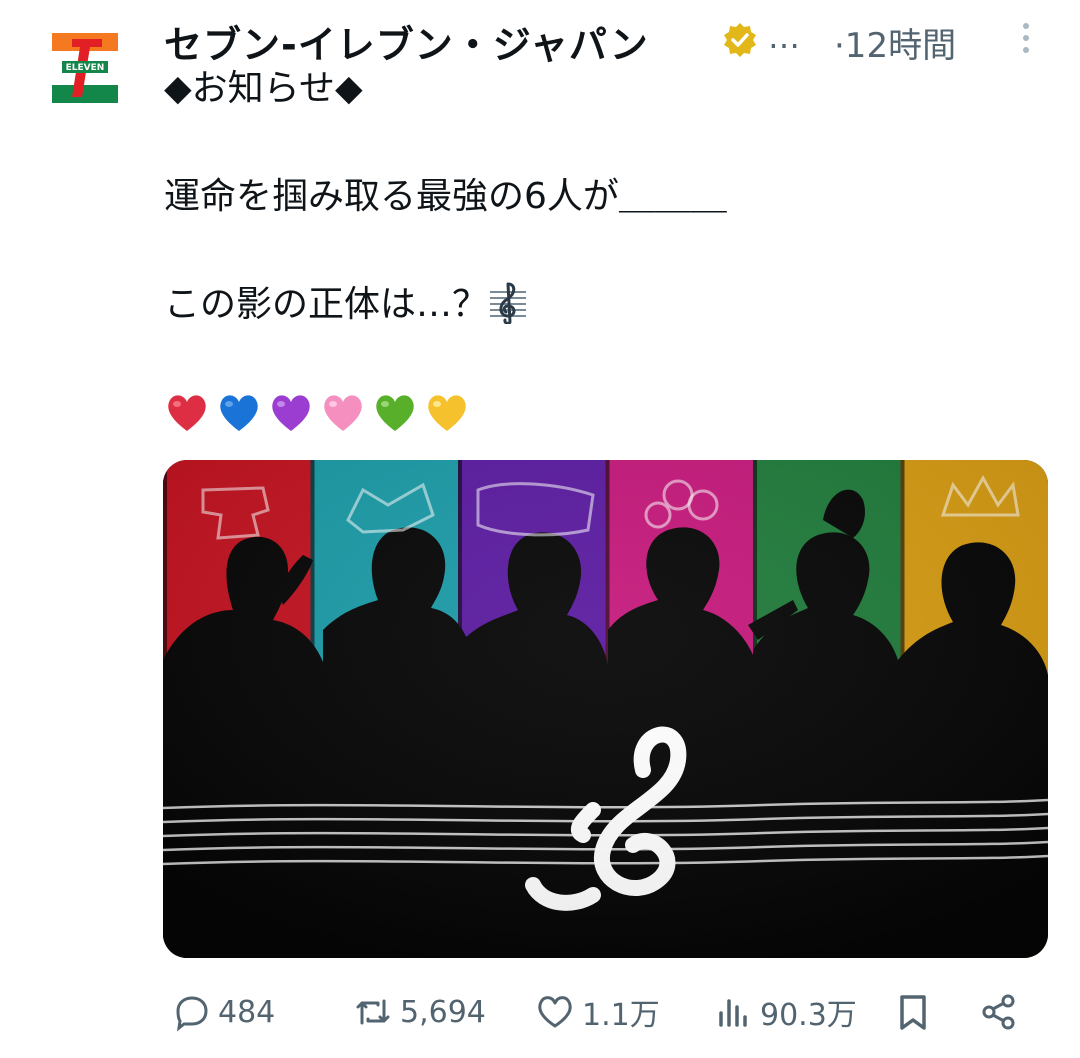 The height and width of the screenshot is (1058, 1080). Describe the element at coordinates (604, 413) in the screenshot. I see `hearts-row` at that location.